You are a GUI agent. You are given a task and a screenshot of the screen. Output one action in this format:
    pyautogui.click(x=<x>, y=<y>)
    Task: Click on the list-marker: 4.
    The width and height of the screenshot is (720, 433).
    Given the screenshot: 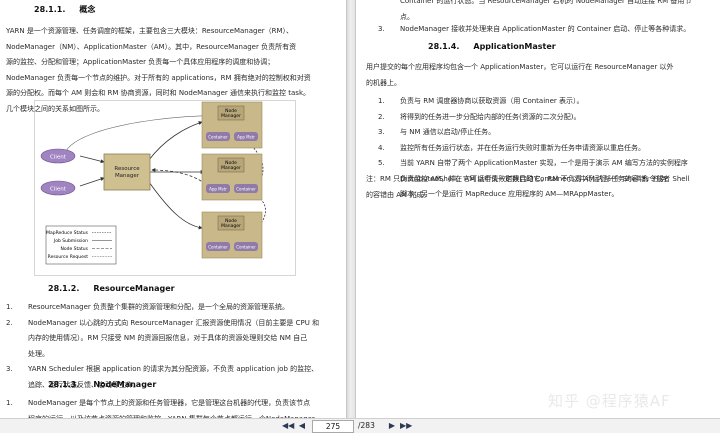 What is the action you would take?
    pyautogui.click(x=381, y=147)
    